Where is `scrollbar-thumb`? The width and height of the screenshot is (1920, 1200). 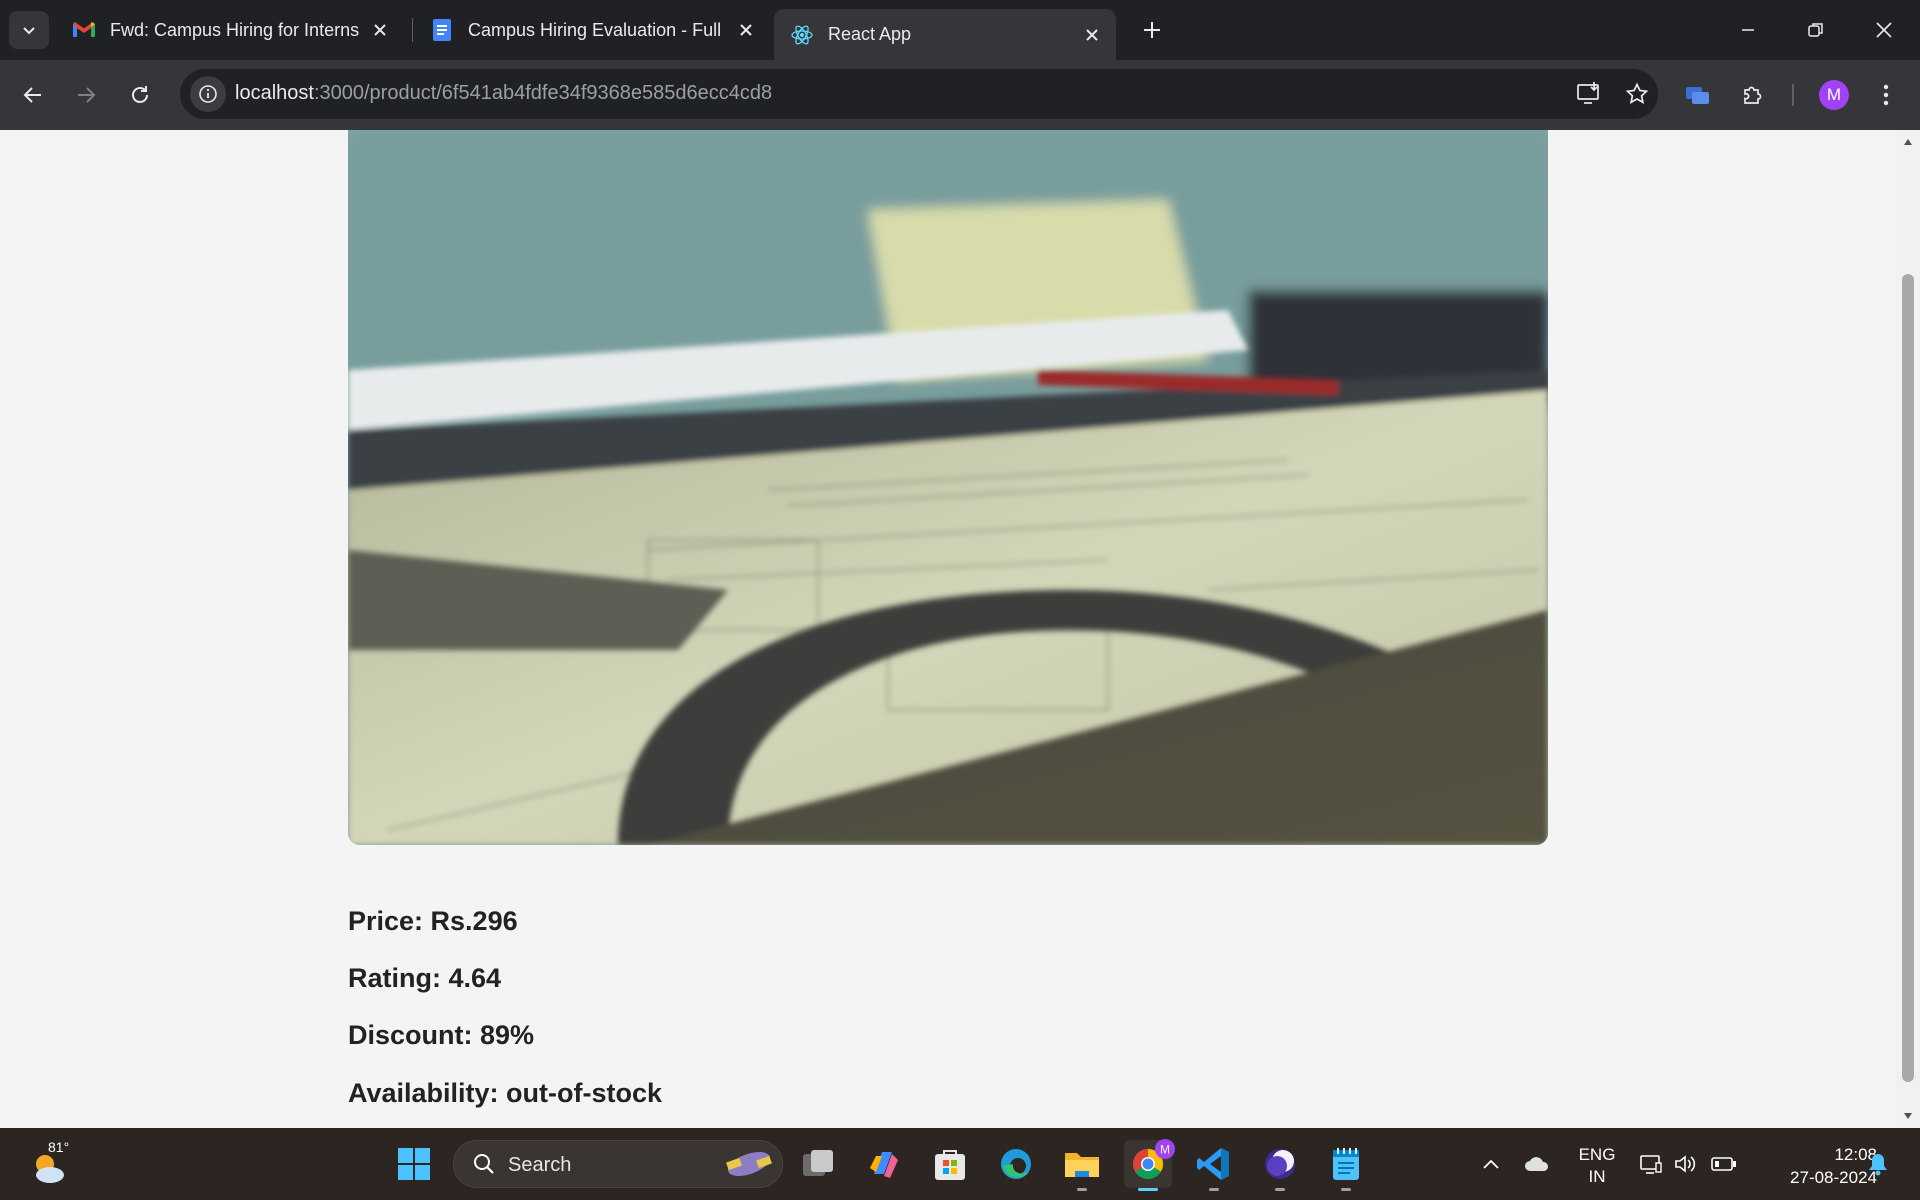 scrollbar-thumb is located at coordinates (1908, 678).